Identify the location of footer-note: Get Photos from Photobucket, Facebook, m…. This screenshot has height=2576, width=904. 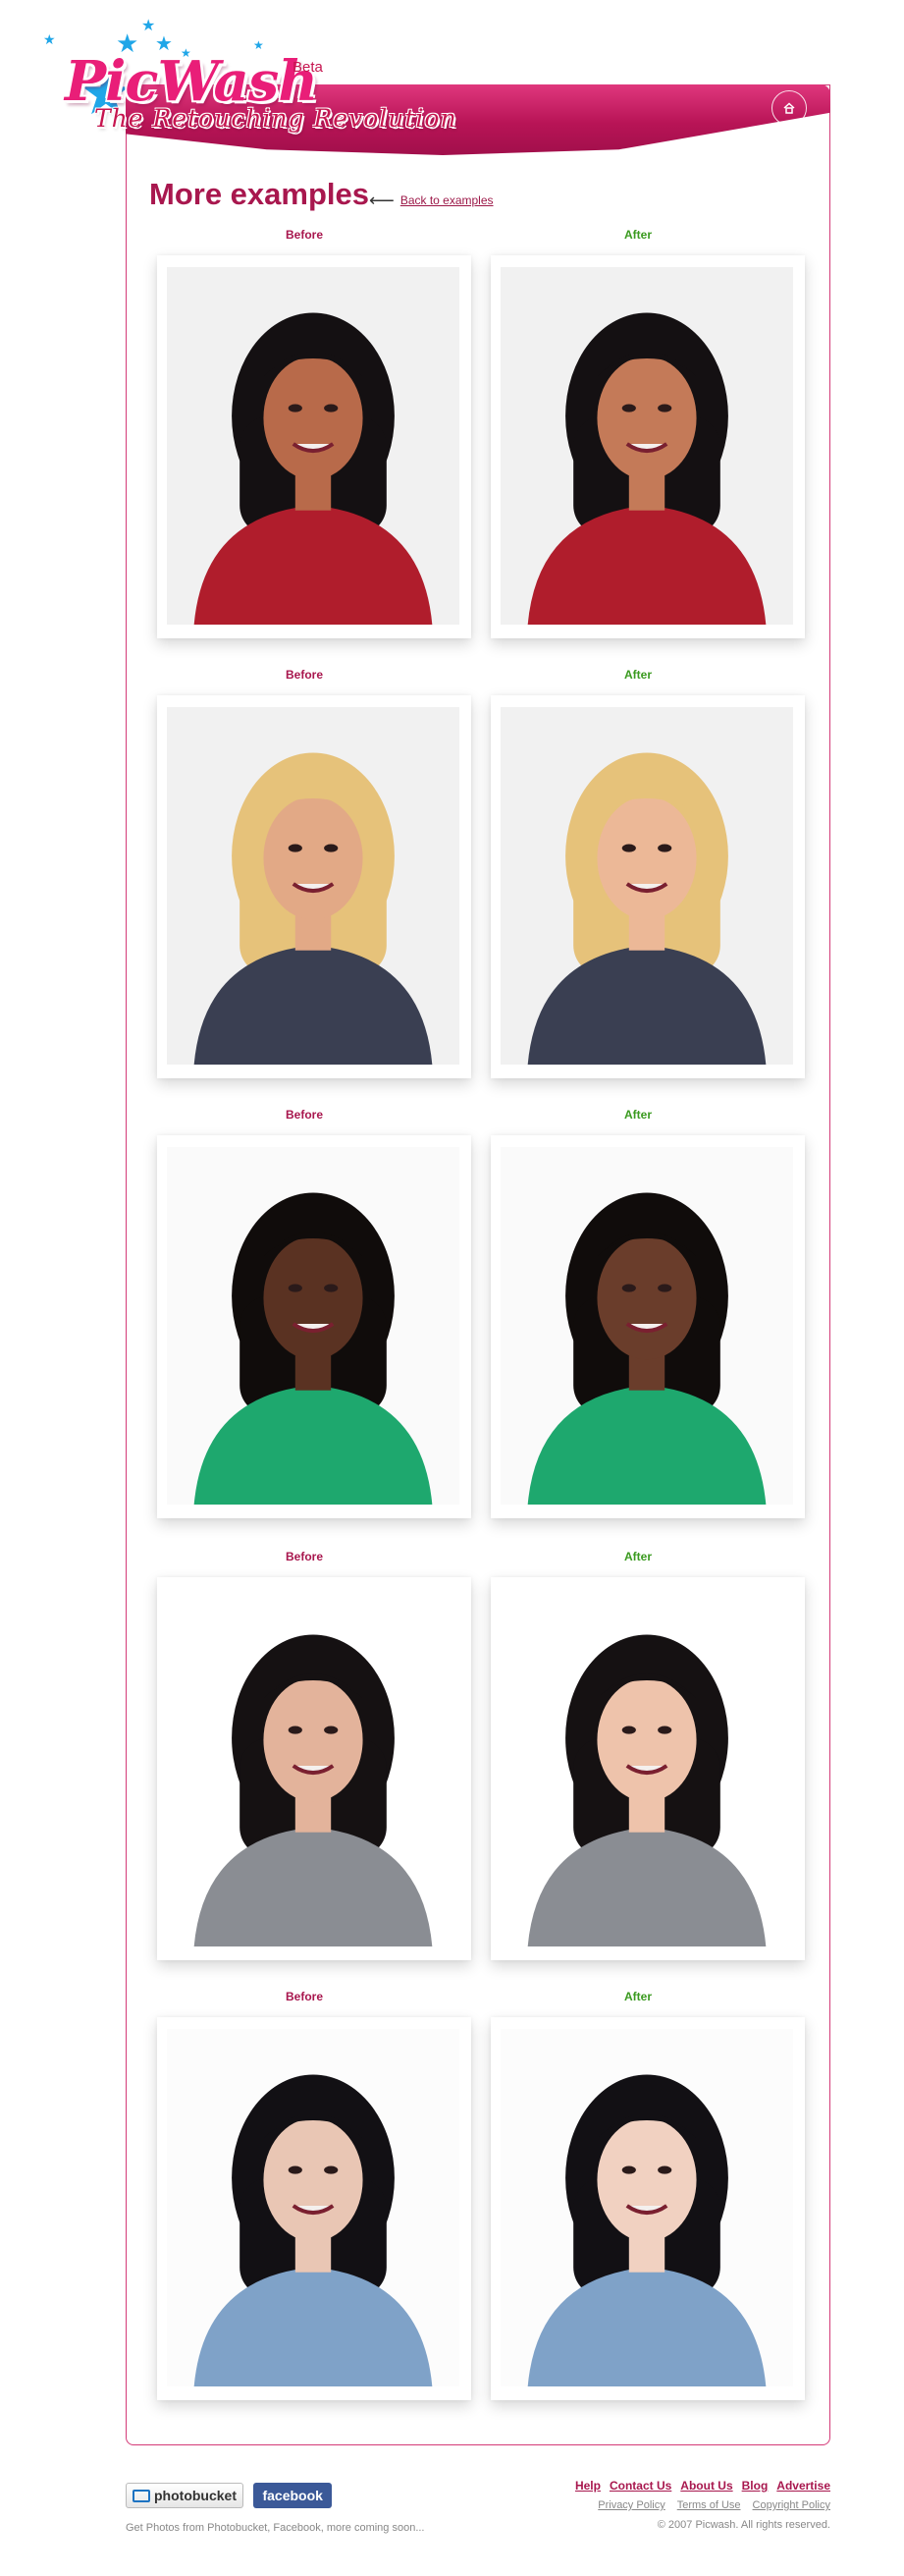
(275, 2528).